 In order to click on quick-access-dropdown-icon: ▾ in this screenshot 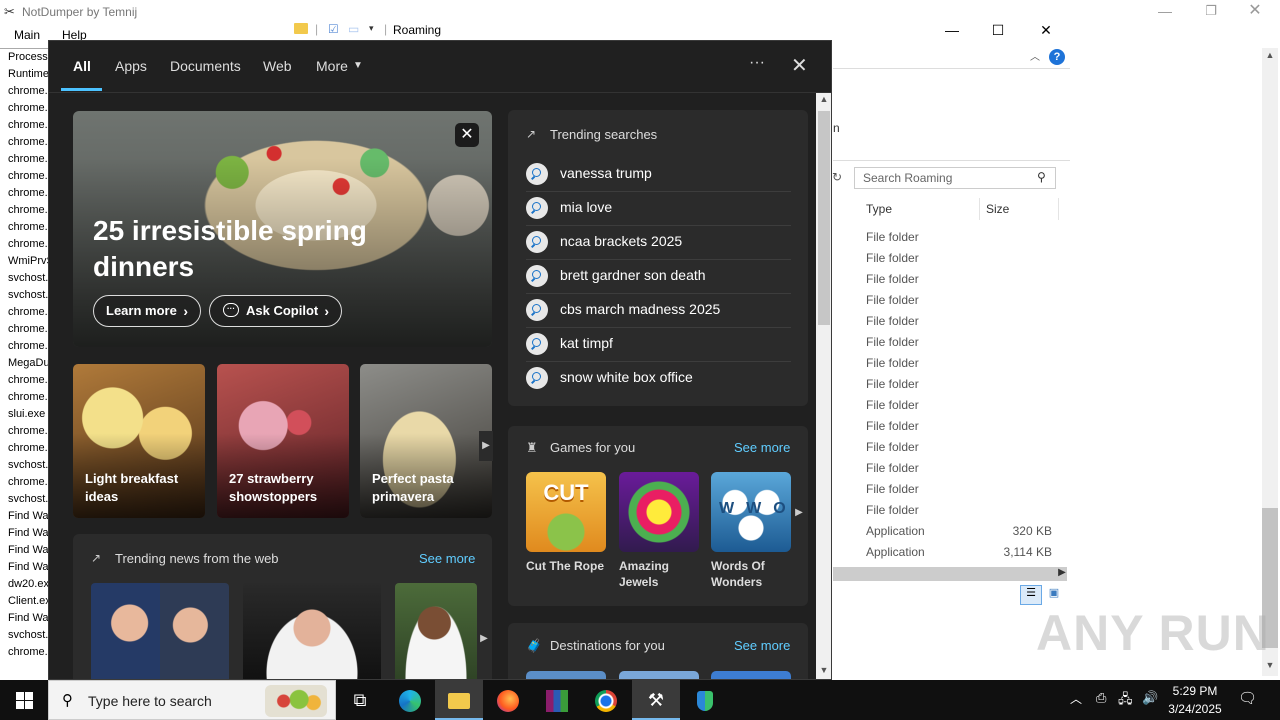, I will do `click(371, 28)`.